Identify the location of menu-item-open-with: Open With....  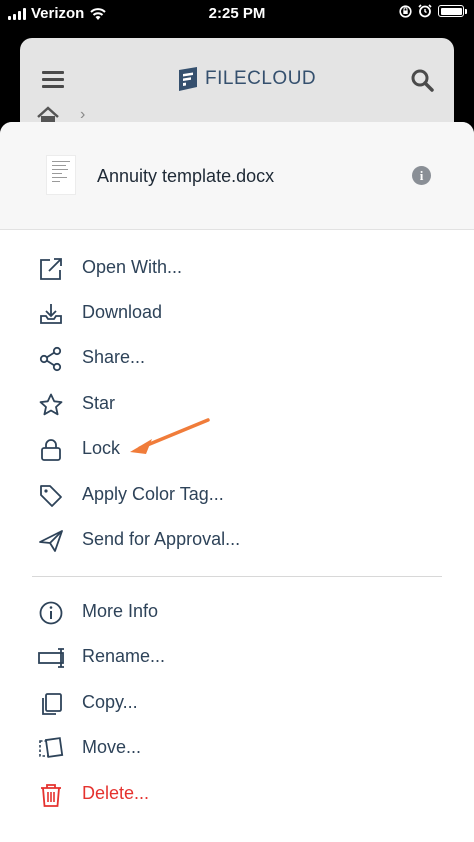
(237, 268).